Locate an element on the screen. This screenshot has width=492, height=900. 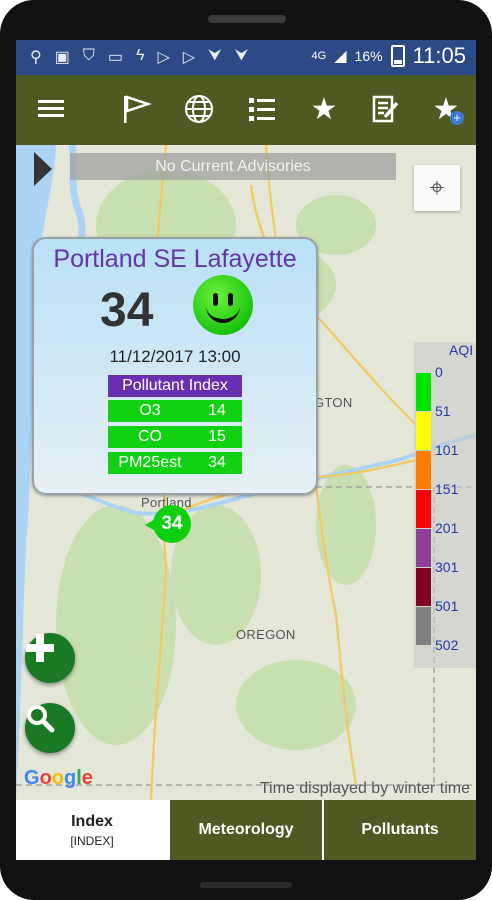
crosshair-icon: ⌖ is located at coordinates (437, 187).